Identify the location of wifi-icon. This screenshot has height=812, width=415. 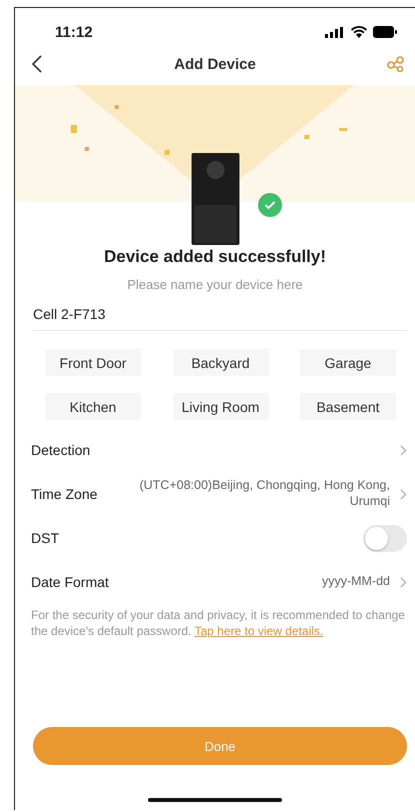
(359, 32).